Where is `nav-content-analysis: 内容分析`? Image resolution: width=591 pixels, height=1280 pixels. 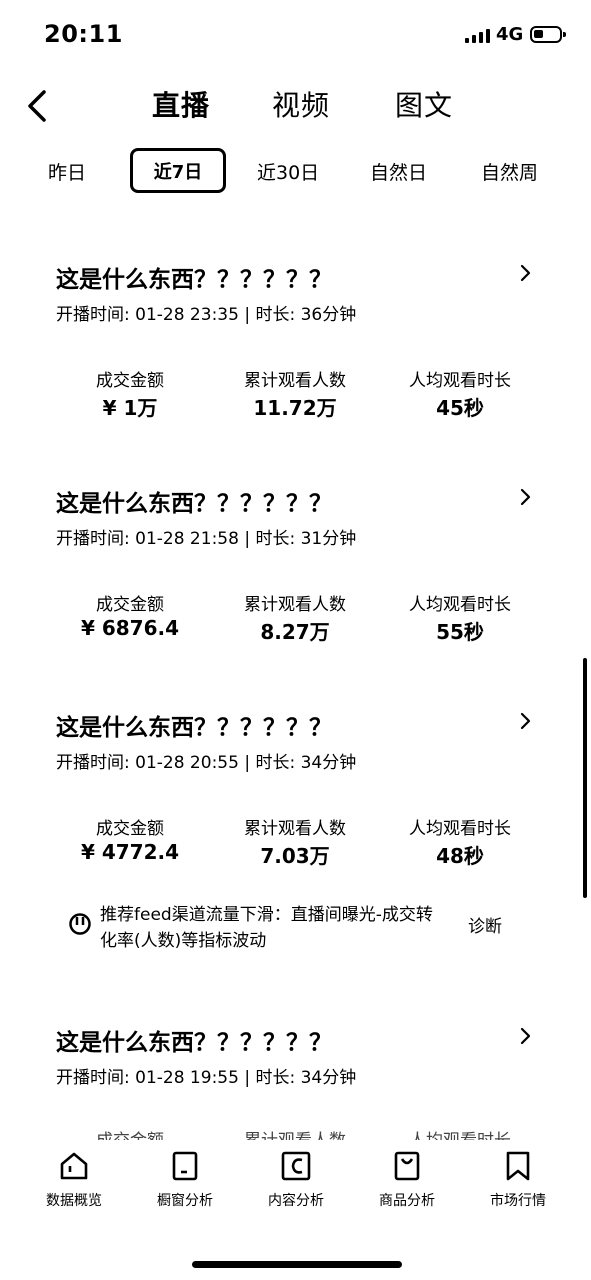 nav-content-analysis: 内容分析 is located at coordinates (296, 1180).